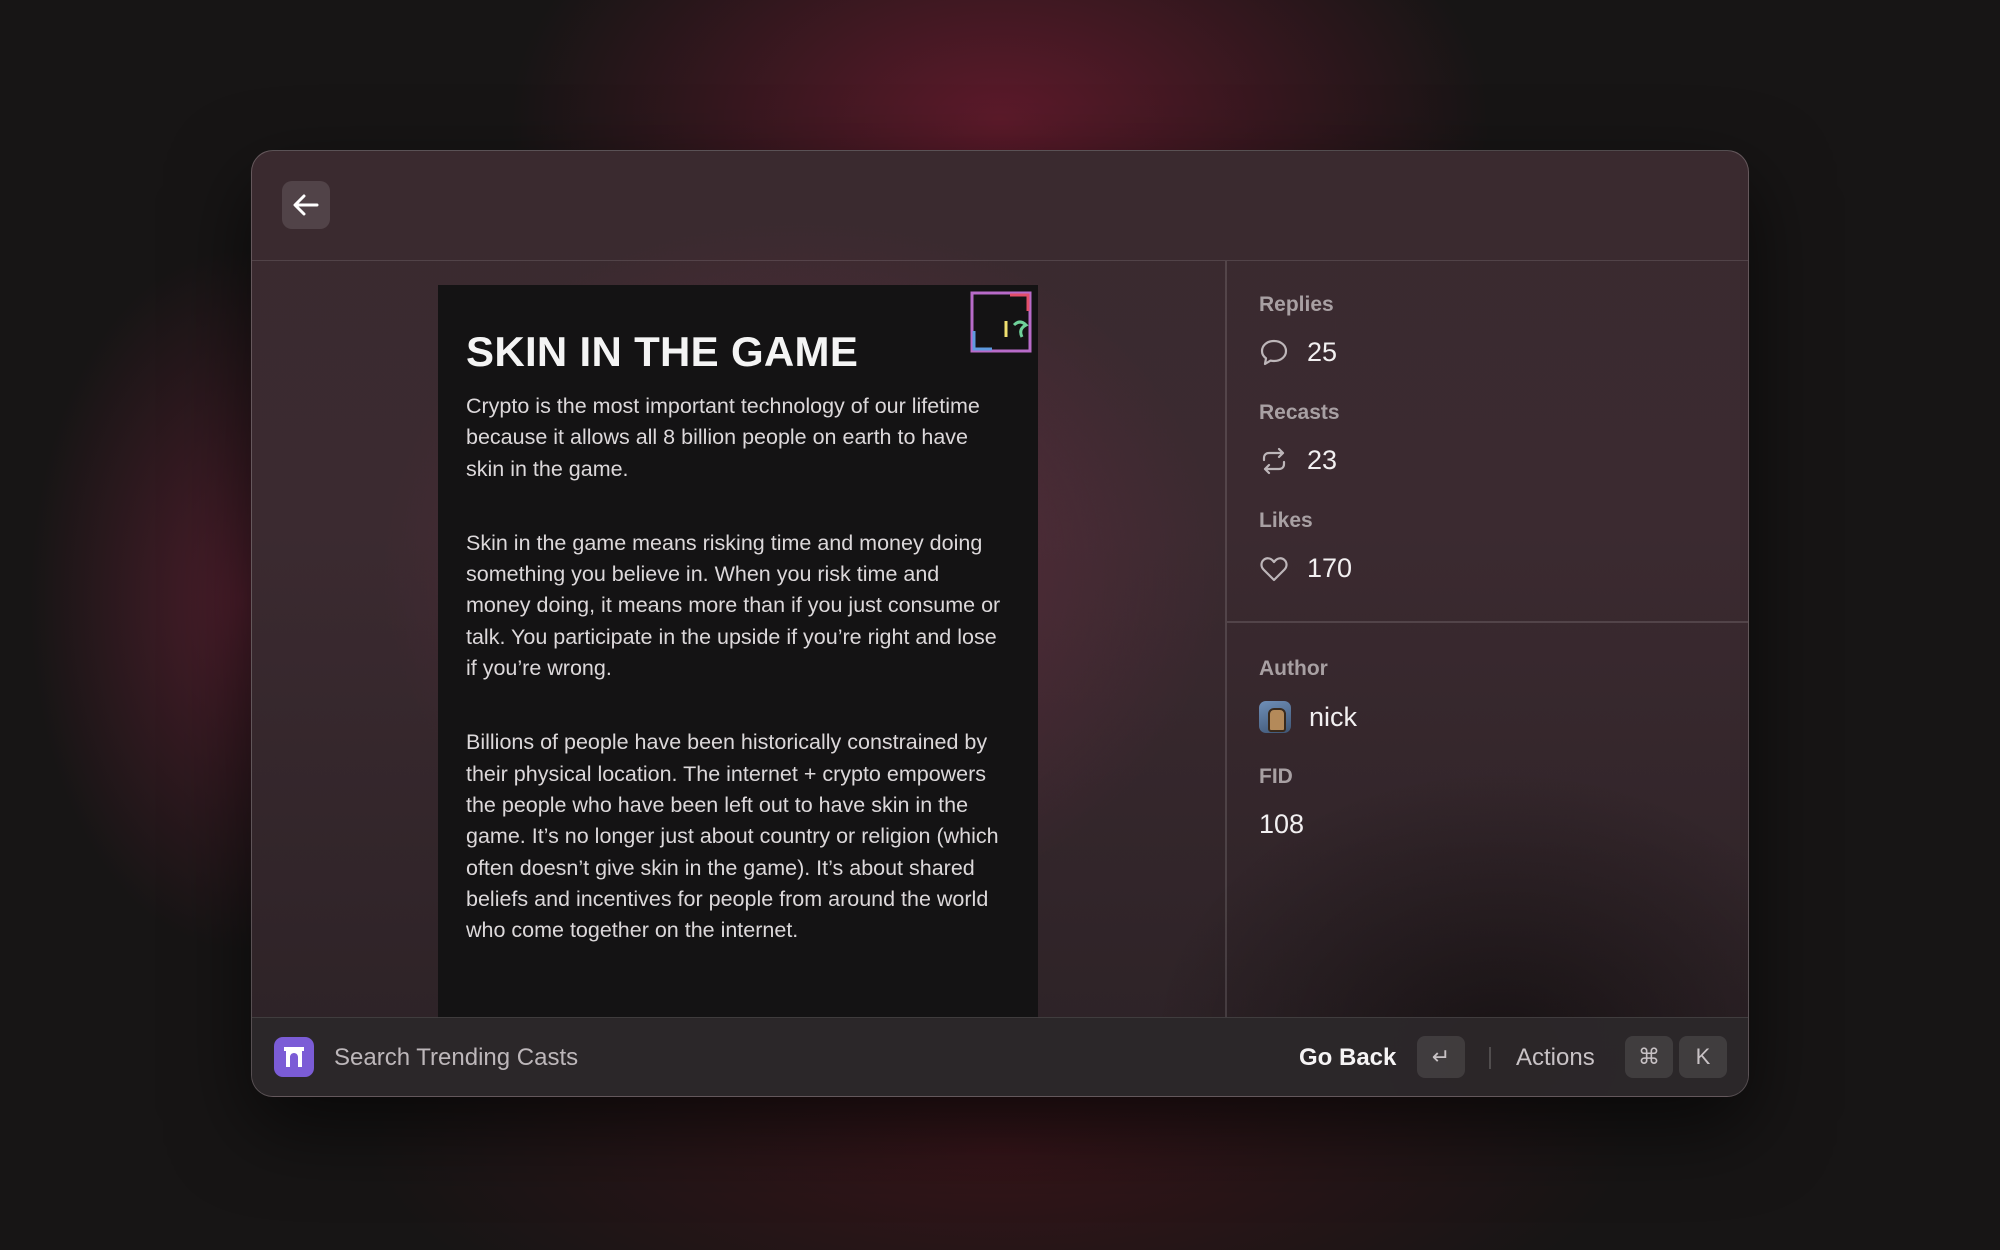  What do you see at coordinates (1274, 460) in the screenshot?
I see `repeat-icon` at bounding box center [1274, 460].